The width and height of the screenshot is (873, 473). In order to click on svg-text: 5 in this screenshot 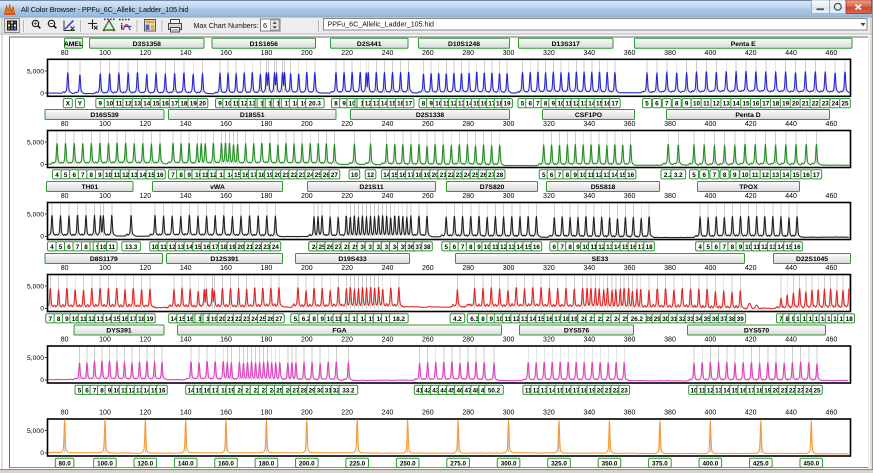, I will do `click(694, 175)`.